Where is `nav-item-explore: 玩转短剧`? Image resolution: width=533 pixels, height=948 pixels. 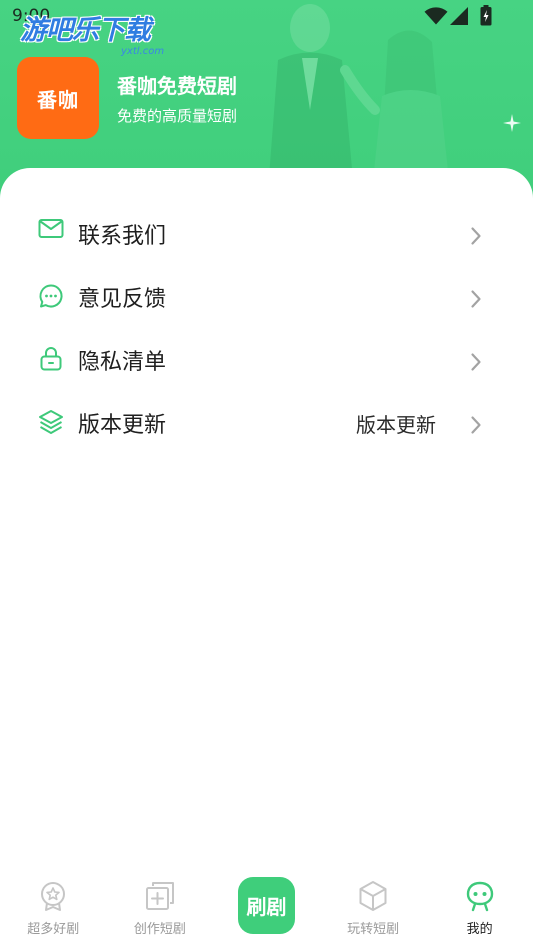
nav-item-explore: 玩转短剧 is located at coordinates (373, 910).